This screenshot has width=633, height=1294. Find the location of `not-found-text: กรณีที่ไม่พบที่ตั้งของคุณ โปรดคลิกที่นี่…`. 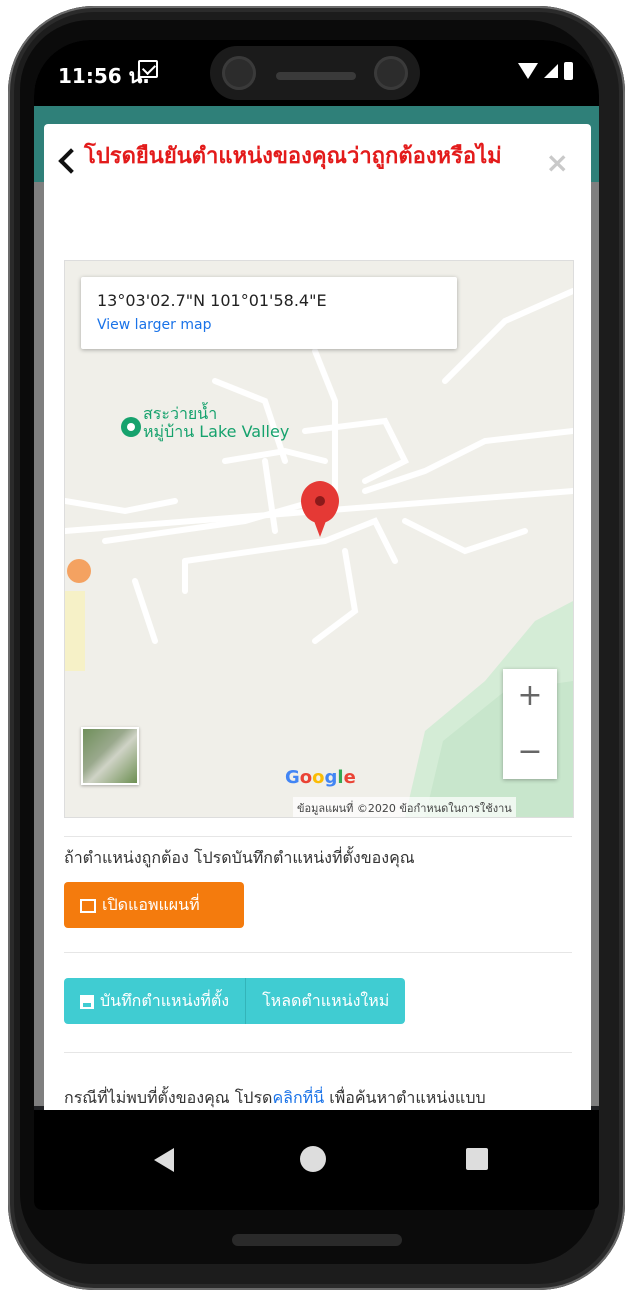

not-found-text: กรณีที่ไม่พบที่ตั้งของคุณ โปรดคลิกที่นี่… is located at coordinates (275, 1098).